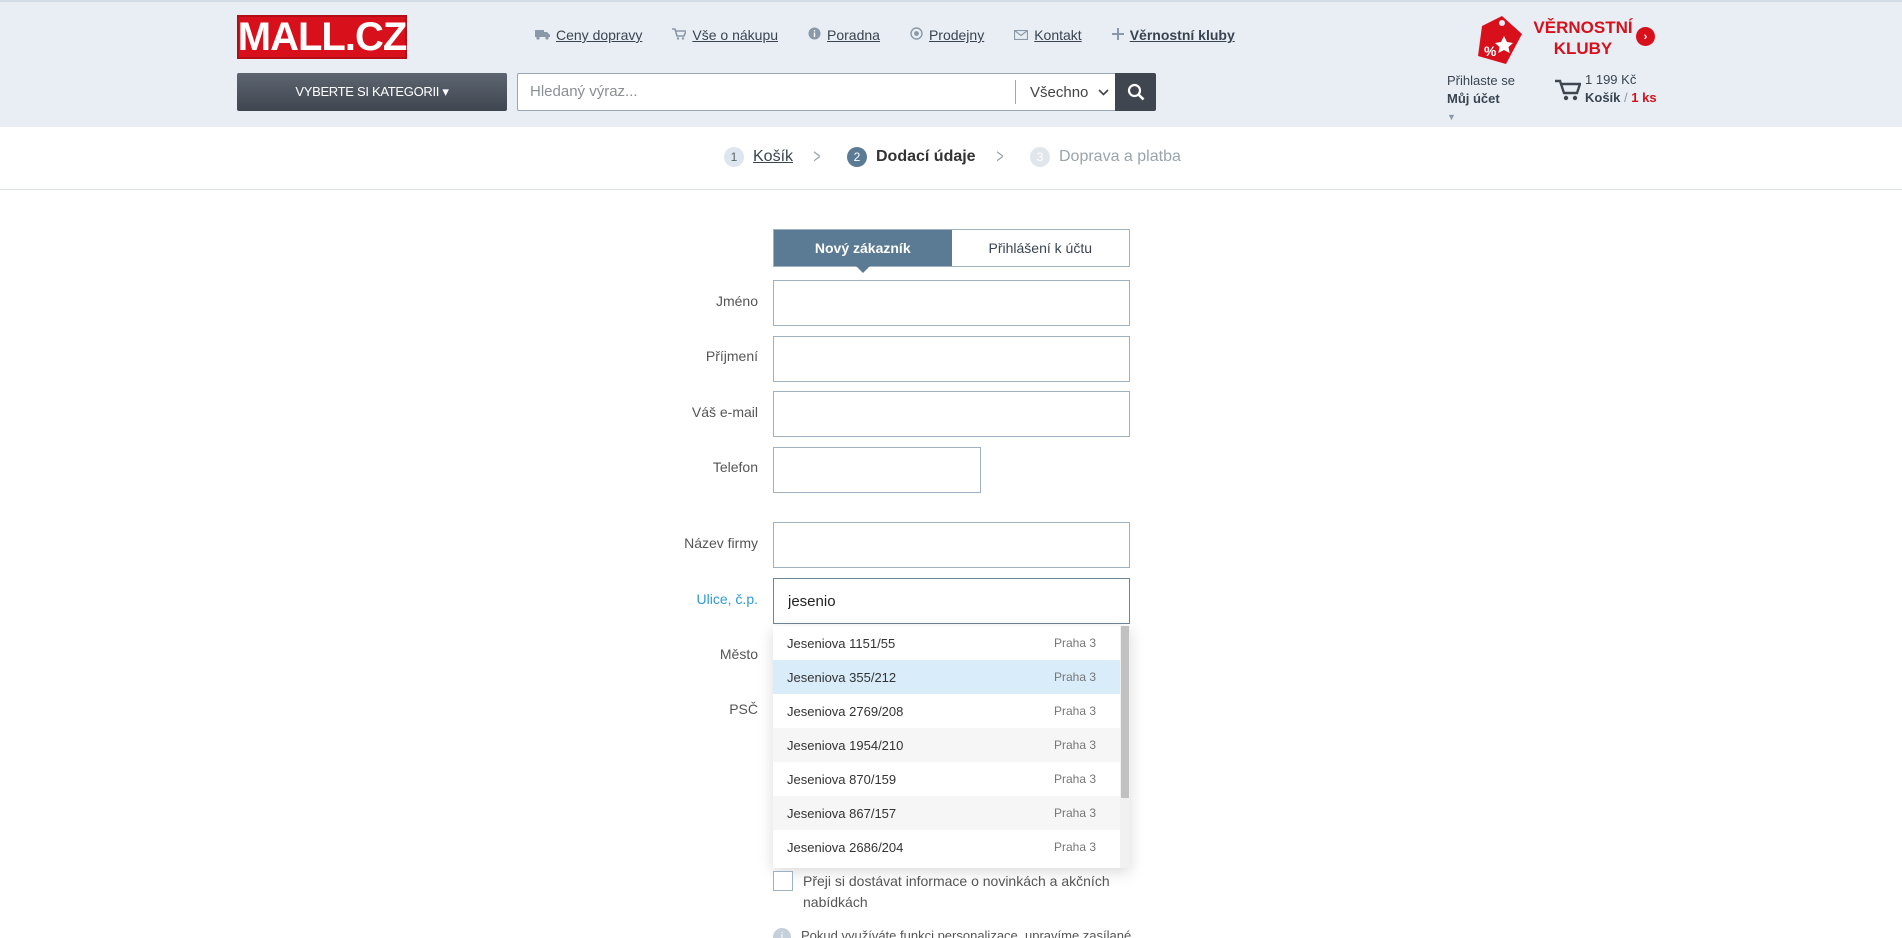 The height and width of the screenshot is (938, 1902). What do you see at coordinates (1040, 248) in the screenshot?
I see `tab-login: Přihlášení k účtu` at bounding box center [1040, 248].